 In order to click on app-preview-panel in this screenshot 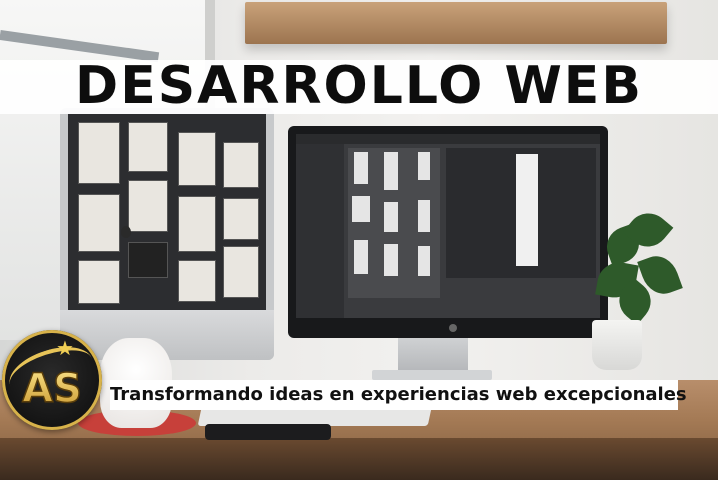, I will do `click(521, 213)`.